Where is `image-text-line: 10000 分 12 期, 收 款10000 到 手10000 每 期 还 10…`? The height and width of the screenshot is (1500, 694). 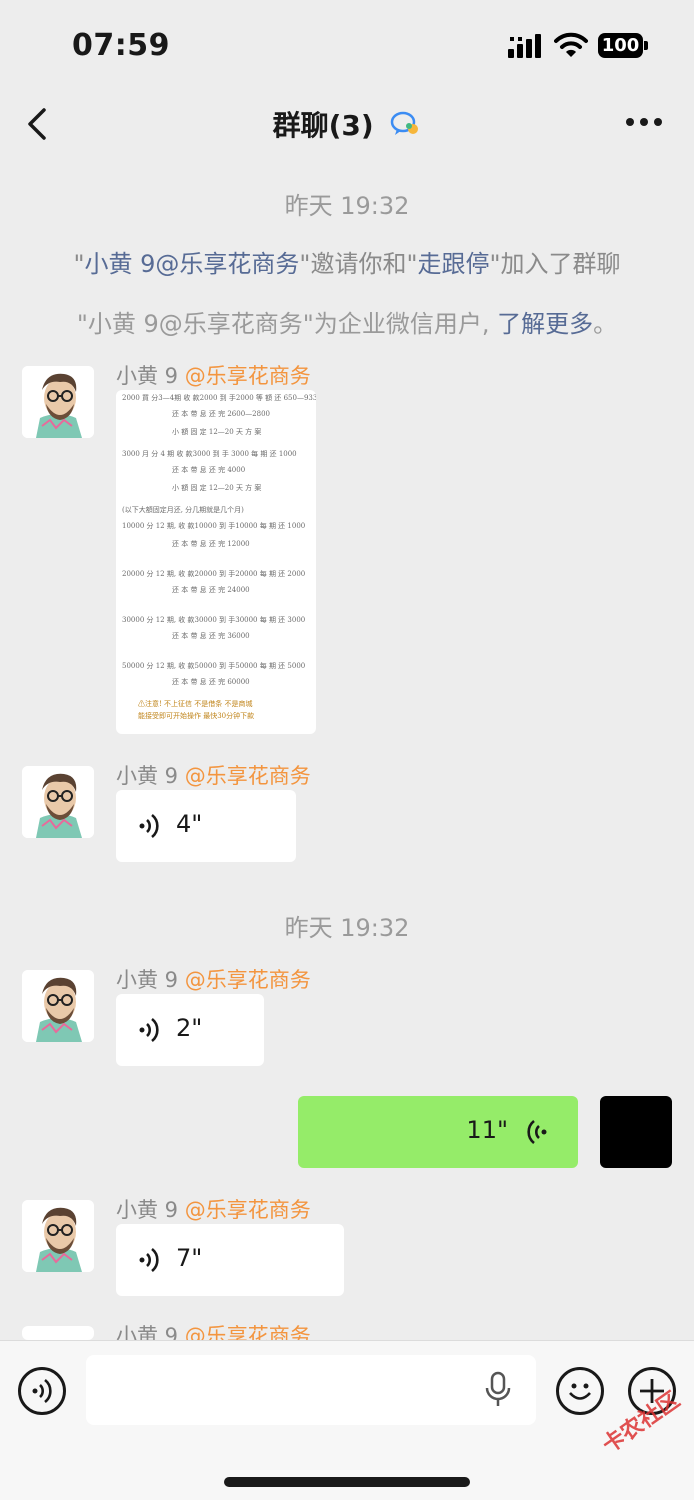 image-text-line: 10000 分 12 期, 收 款10000 到 手10000 每 期 还 10… is located at coordinates (214, 526).